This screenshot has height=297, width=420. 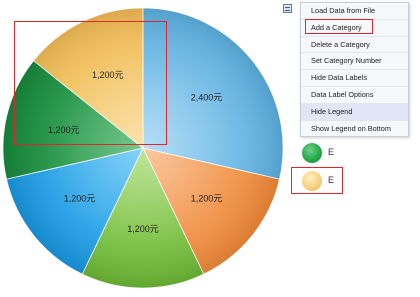 I want to click on slice-data-label-2: 1,200元, so click(x=143, y=229).